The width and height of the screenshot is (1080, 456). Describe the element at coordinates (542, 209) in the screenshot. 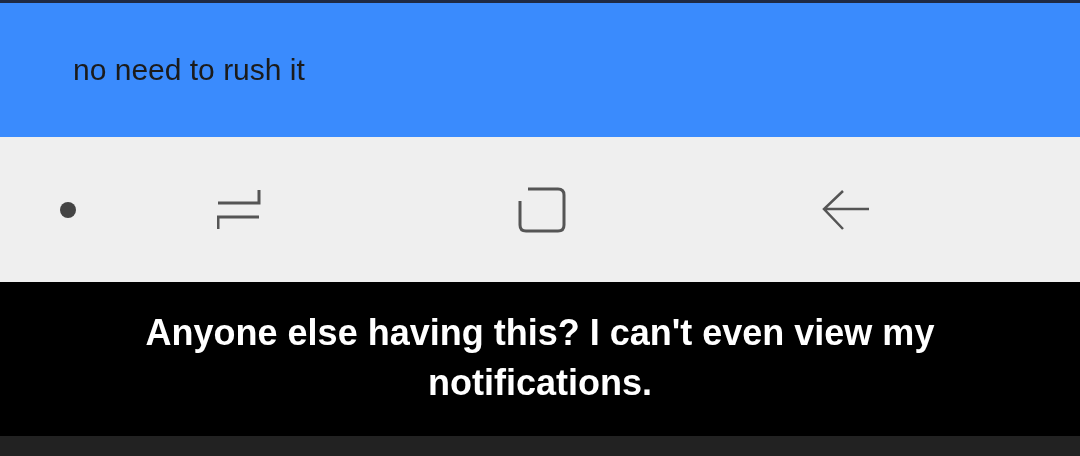

I see `home-icon` at that location.